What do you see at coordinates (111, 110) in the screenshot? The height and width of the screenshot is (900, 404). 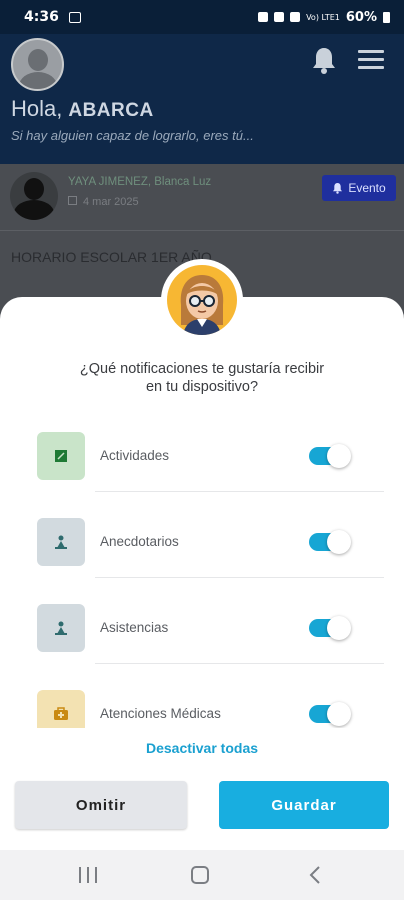 I see `user-name: ABARCA` at bounding box center [111, 110].